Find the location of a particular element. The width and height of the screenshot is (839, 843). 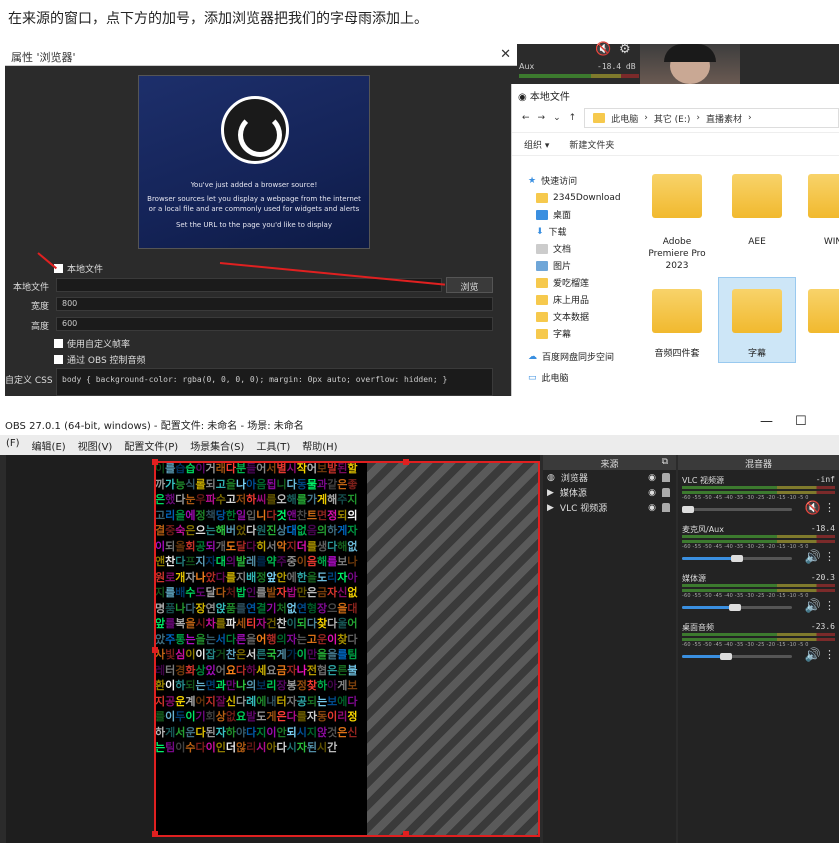

source-item: ▶ VLC 视频源 ◉ is located at coordinates (609, 507).